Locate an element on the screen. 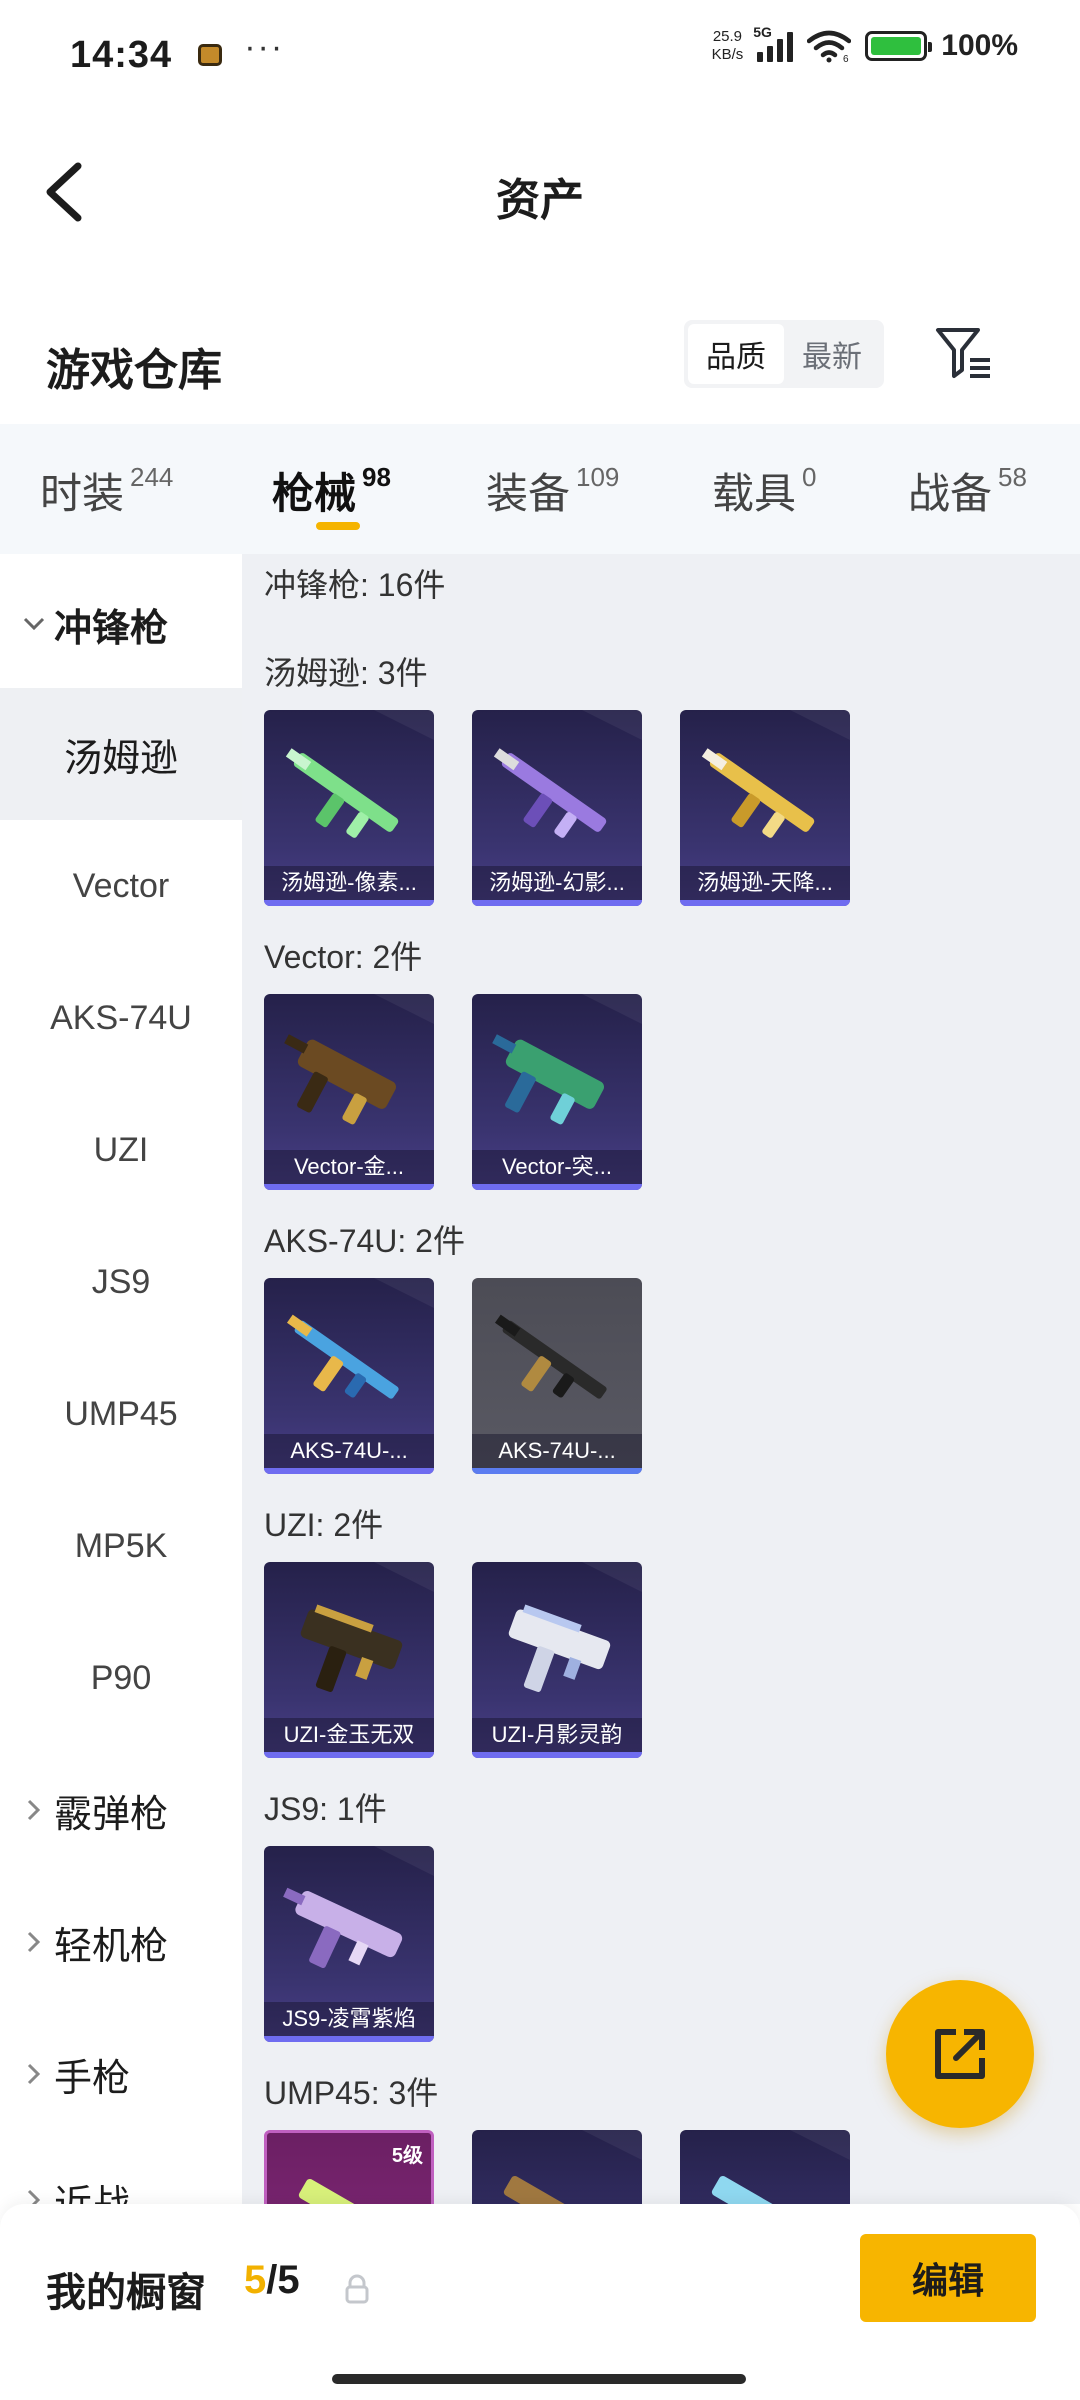 This screenshot has height=2400, width=1080. sidebar-item-mp5k: MP5K is located at coordinates (121, 1546).